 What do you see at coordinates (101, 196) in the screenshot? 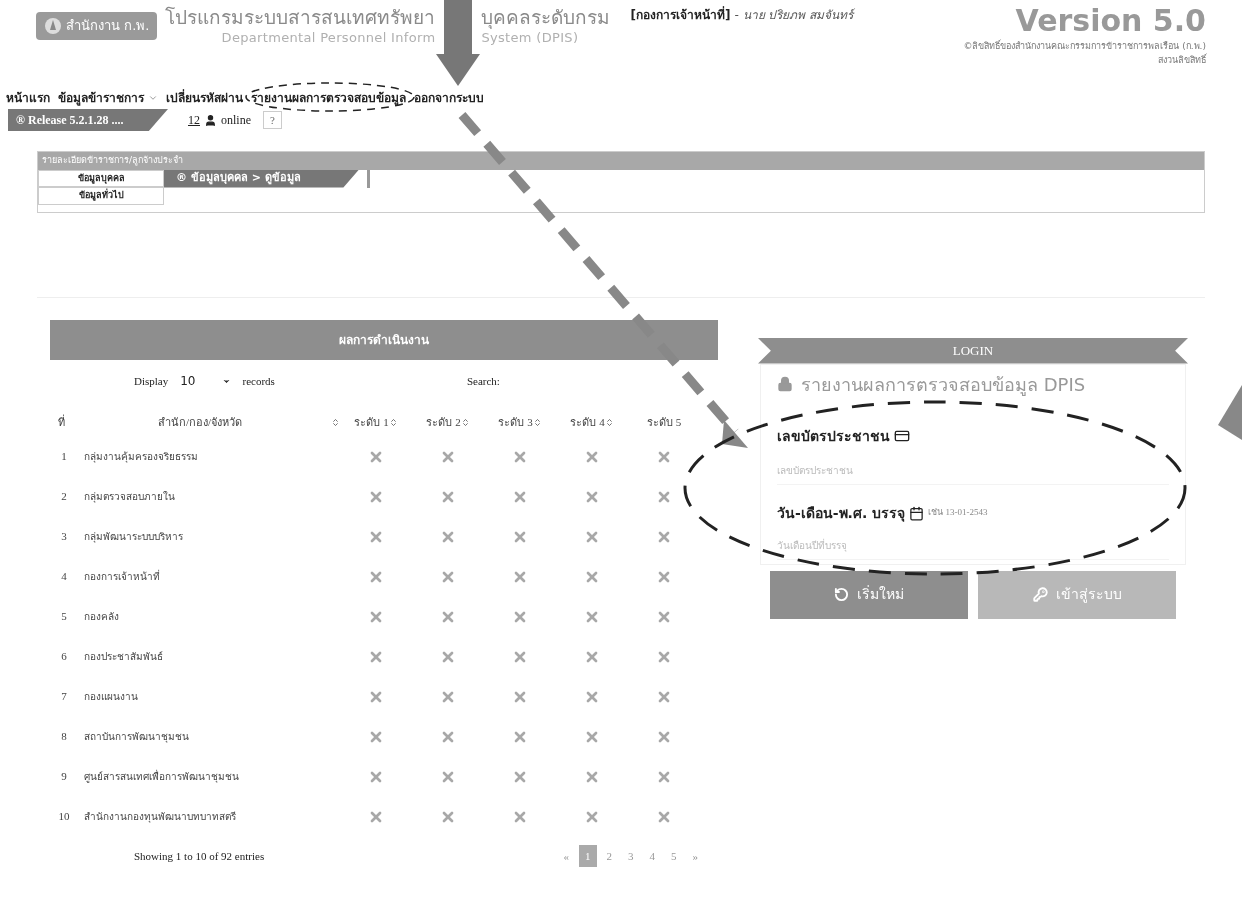
I see `side-menu-item: ข้อมูลทั่วไป` at bounding box center [101, 196].